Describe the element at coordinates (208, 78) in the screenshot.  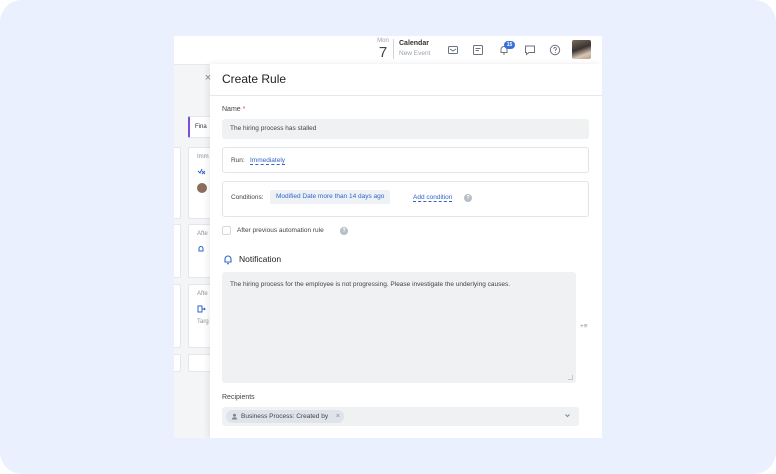
I see `close-icon: ×` at that location.